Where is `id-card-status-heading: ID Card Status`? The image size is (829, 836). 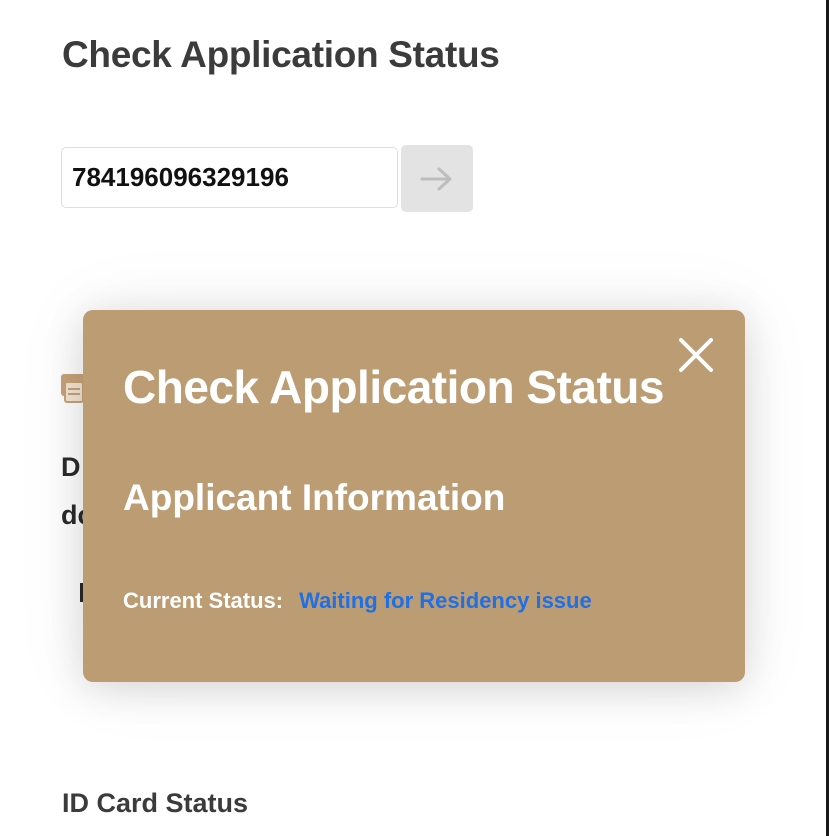 id-card-status-heading: ID Card Status is located at coordinates (155, 803).